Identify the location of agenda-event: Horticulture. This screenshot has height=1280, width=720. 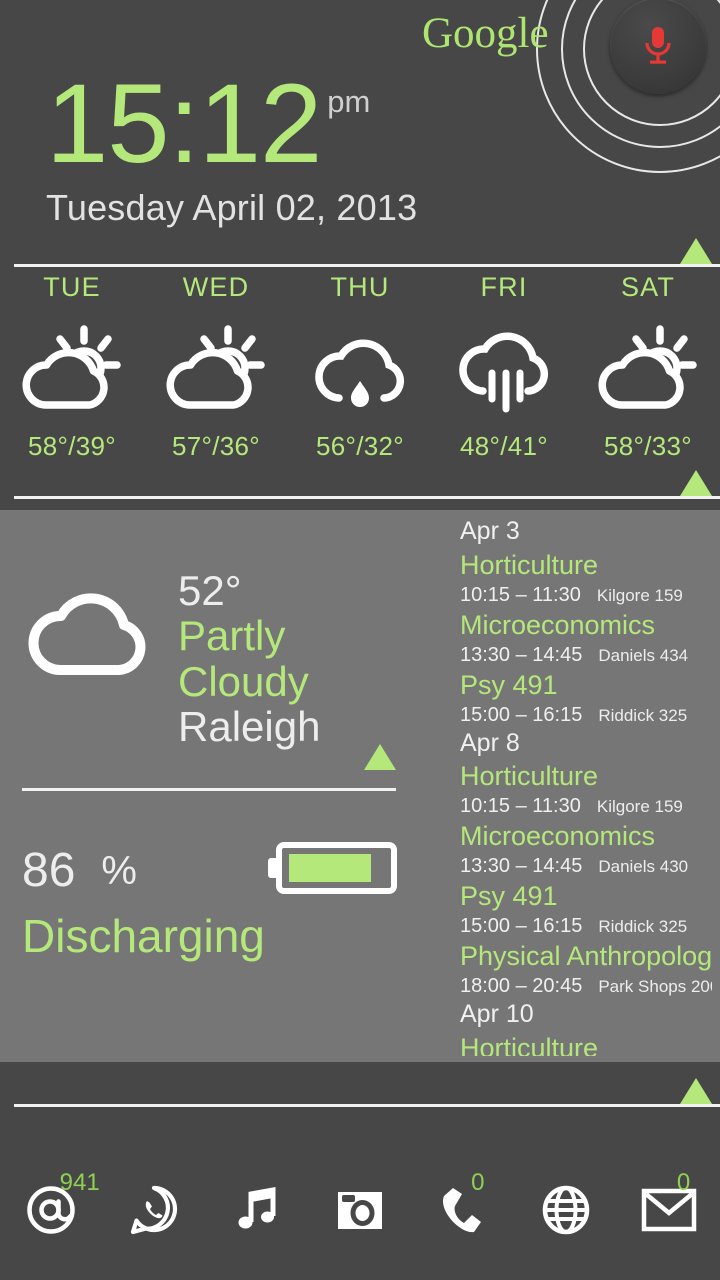
(586, 1043).